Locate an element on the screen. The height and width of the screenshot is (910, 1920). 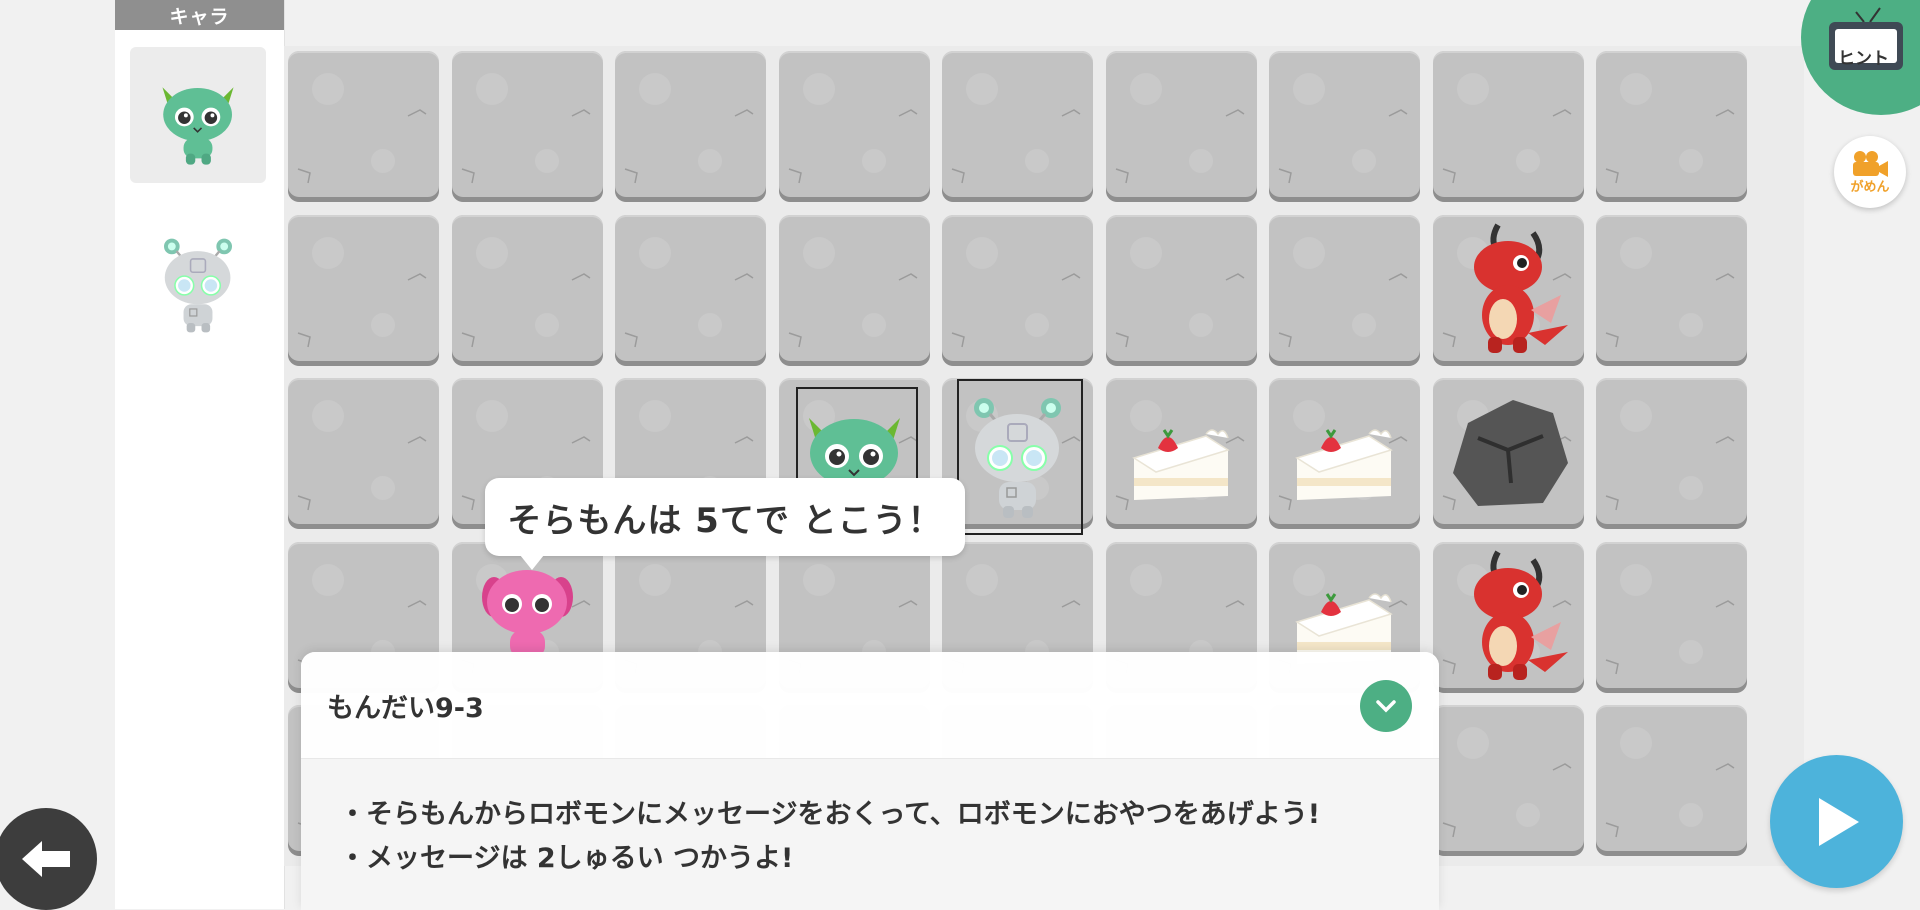
problem-line: ・メッセージは 2しゅるい つかうよ! is located at coordinates (566, 858).